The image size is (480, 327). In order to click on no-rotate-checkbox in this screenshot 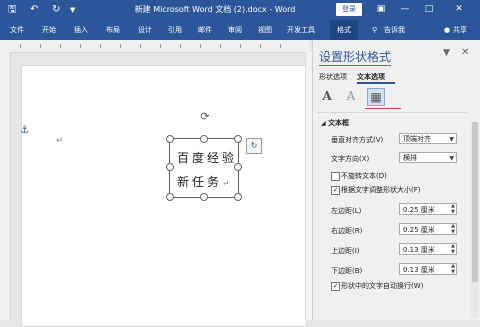, I will do `click(335, 176)`.